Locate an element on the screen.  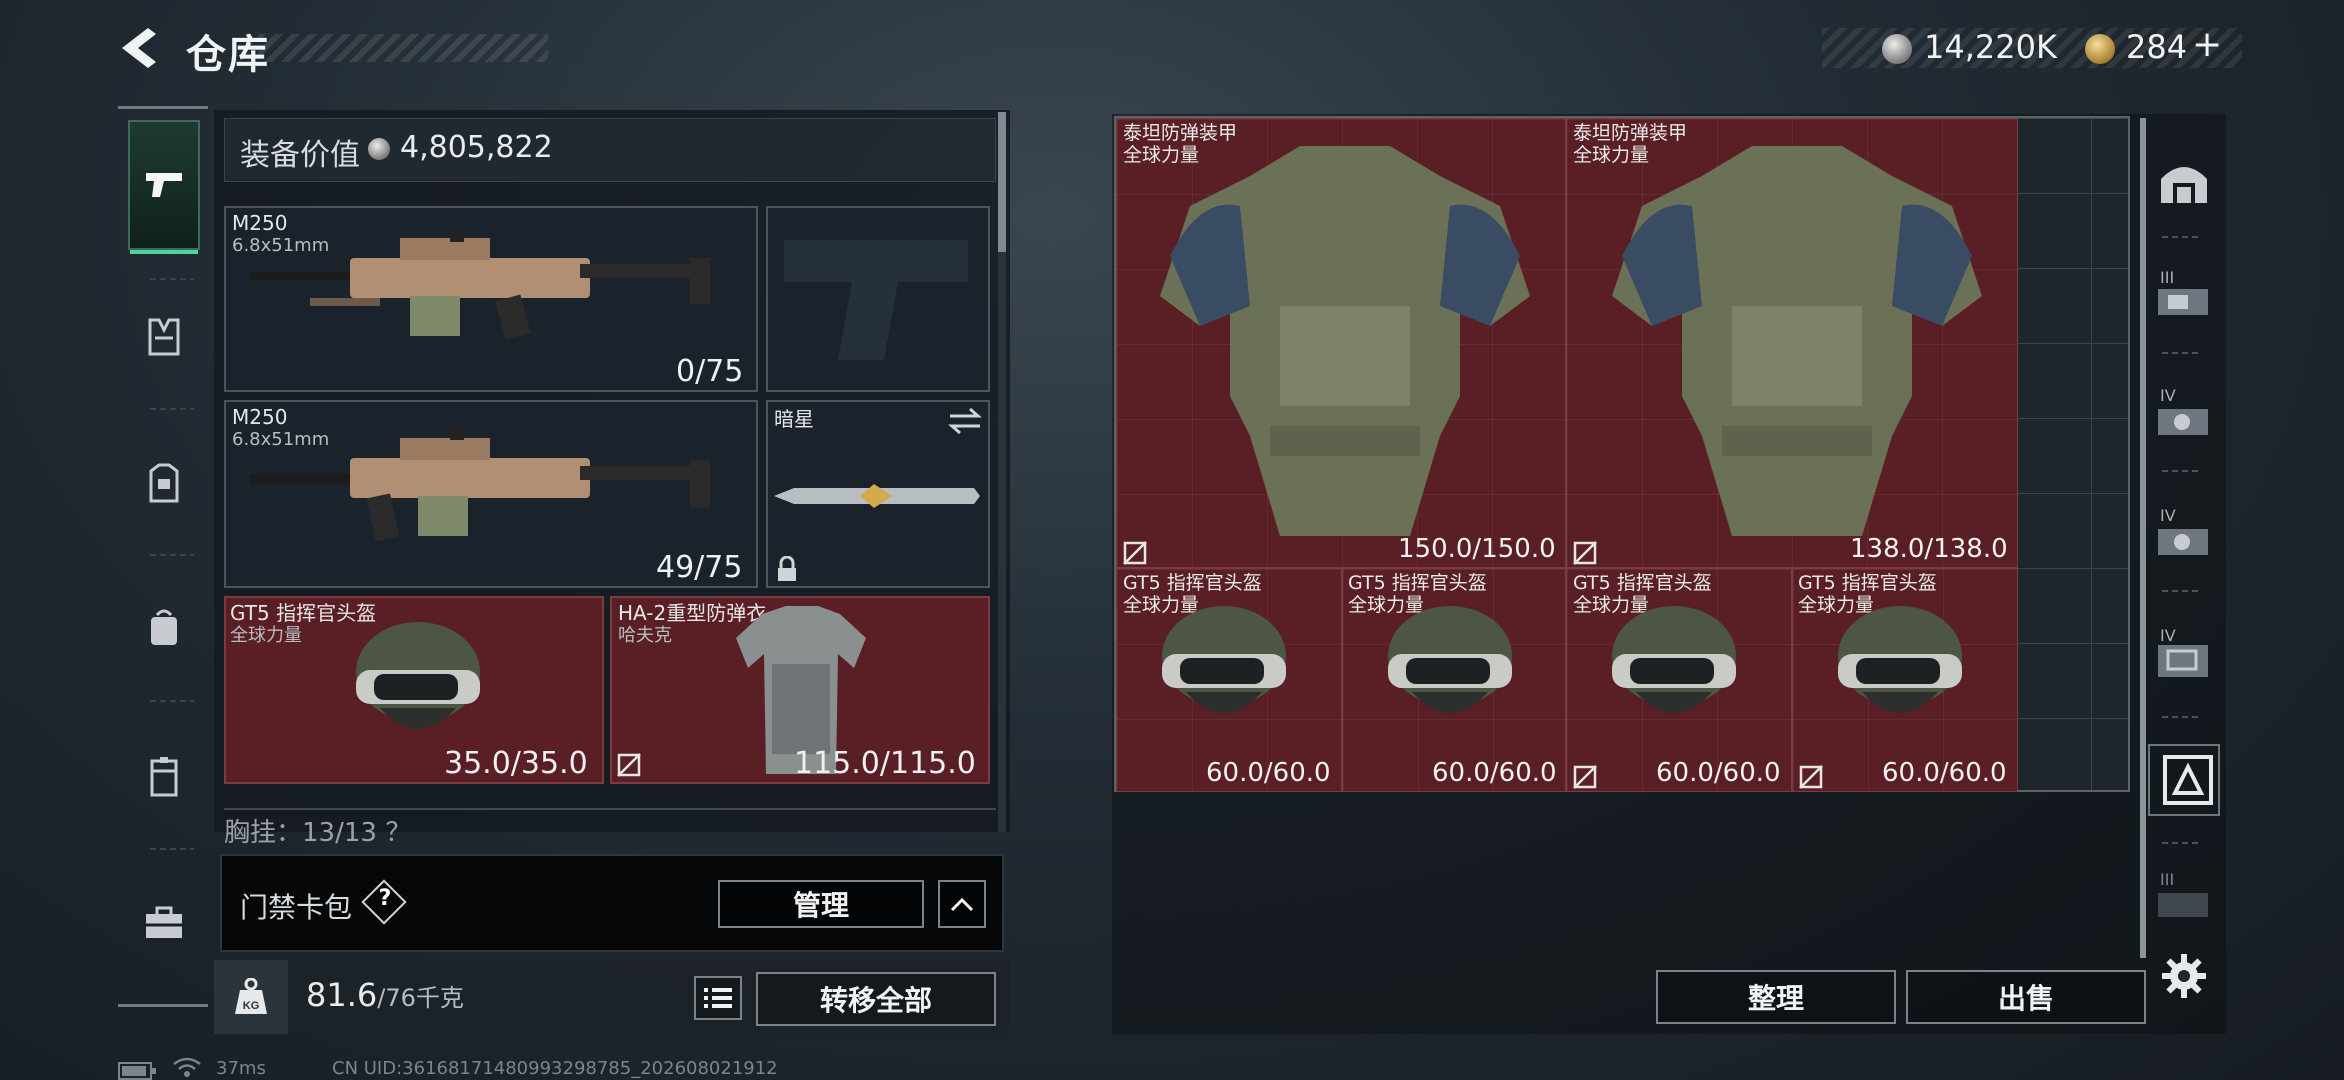
sell-button: 出售 is located at coordinates (2026, 997).